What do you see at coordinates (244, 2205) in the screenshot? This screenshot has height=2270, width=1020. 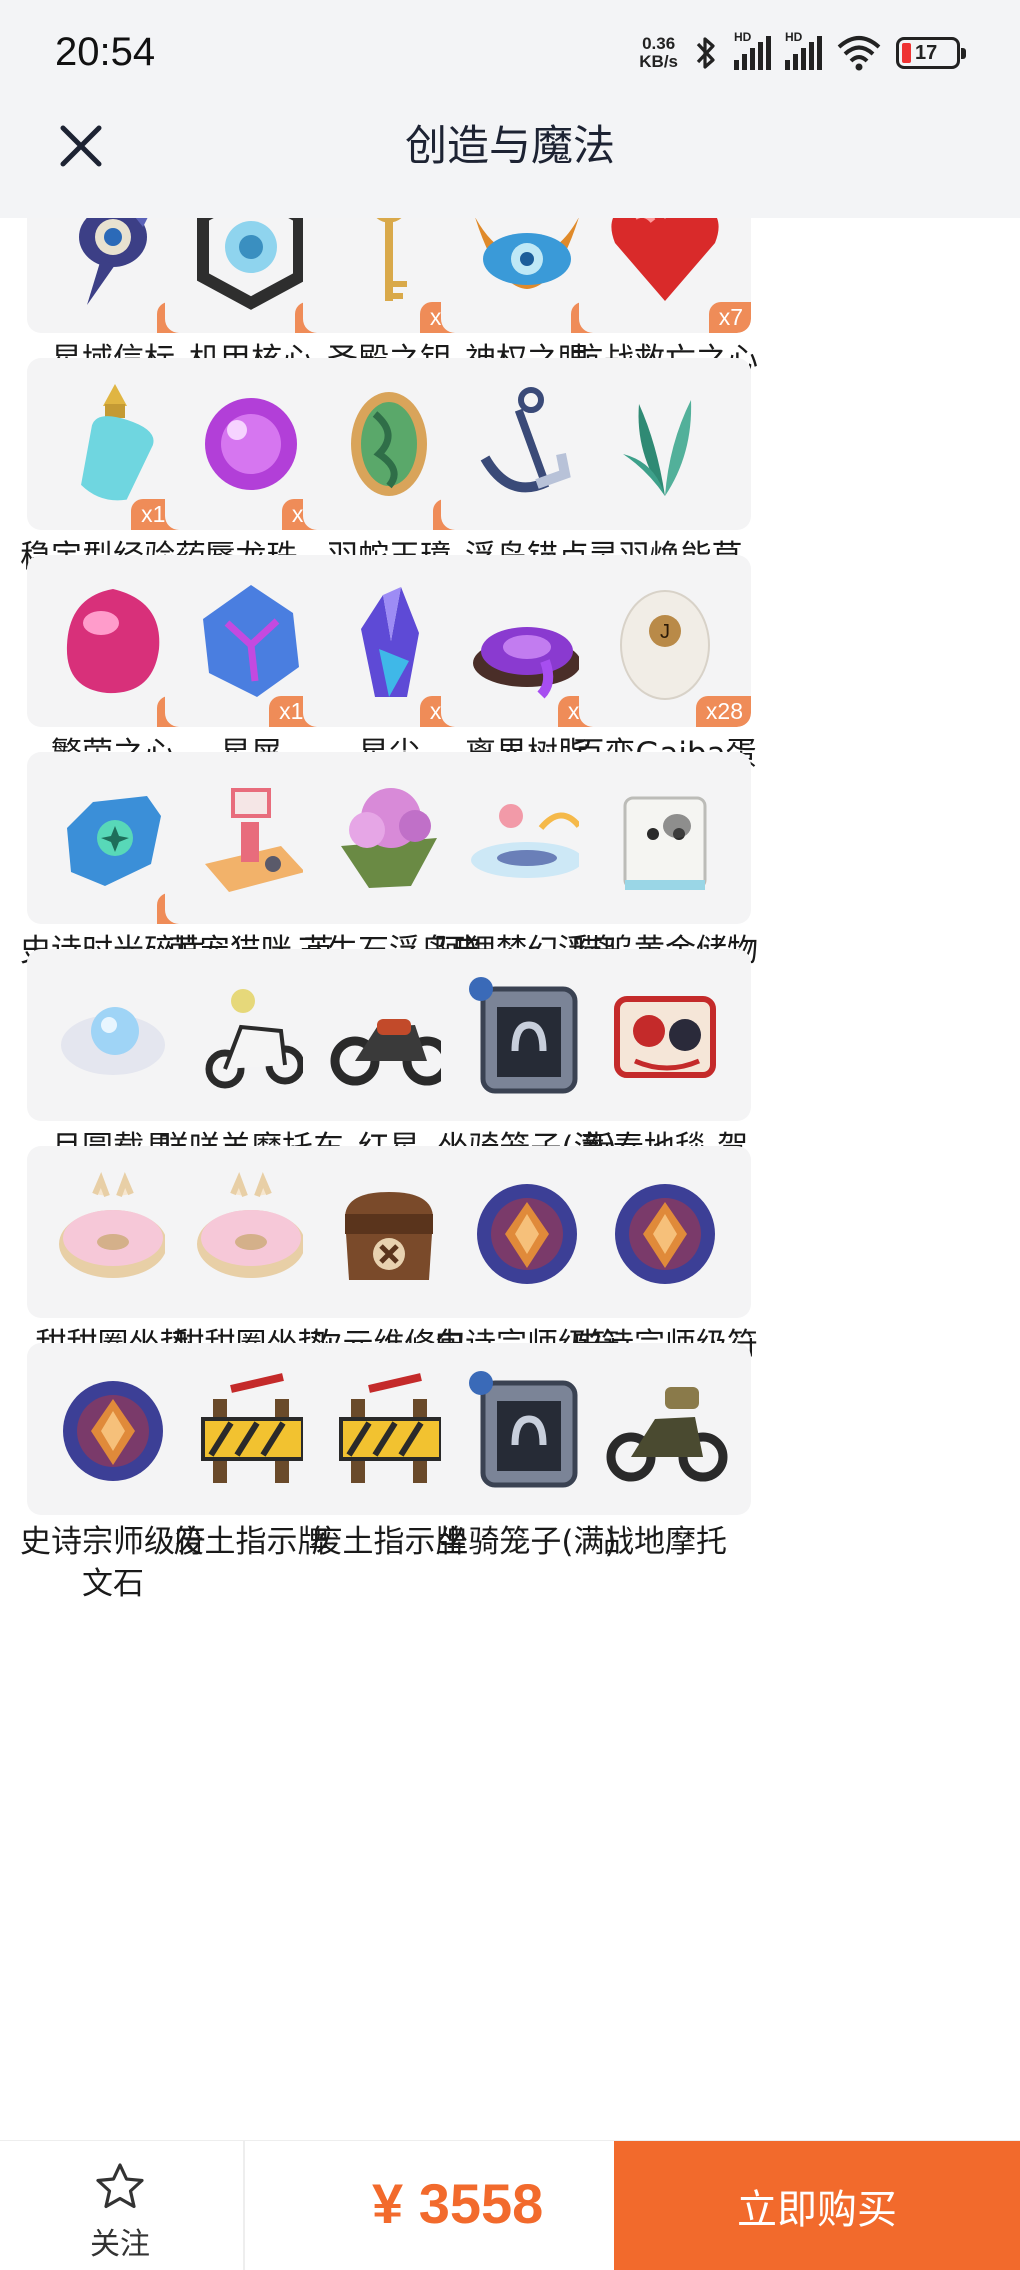 I see `divider` at bounding box center [244, 2205].